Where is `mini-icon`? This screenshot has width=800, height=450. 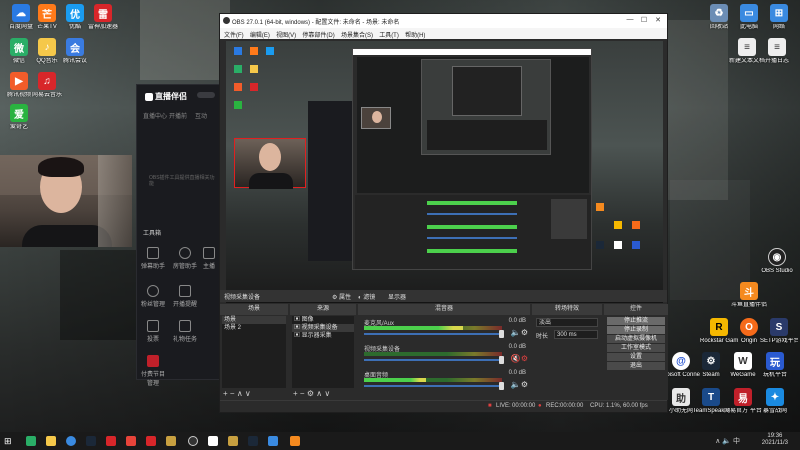 mini-icon is located at coordinates (254, 51).